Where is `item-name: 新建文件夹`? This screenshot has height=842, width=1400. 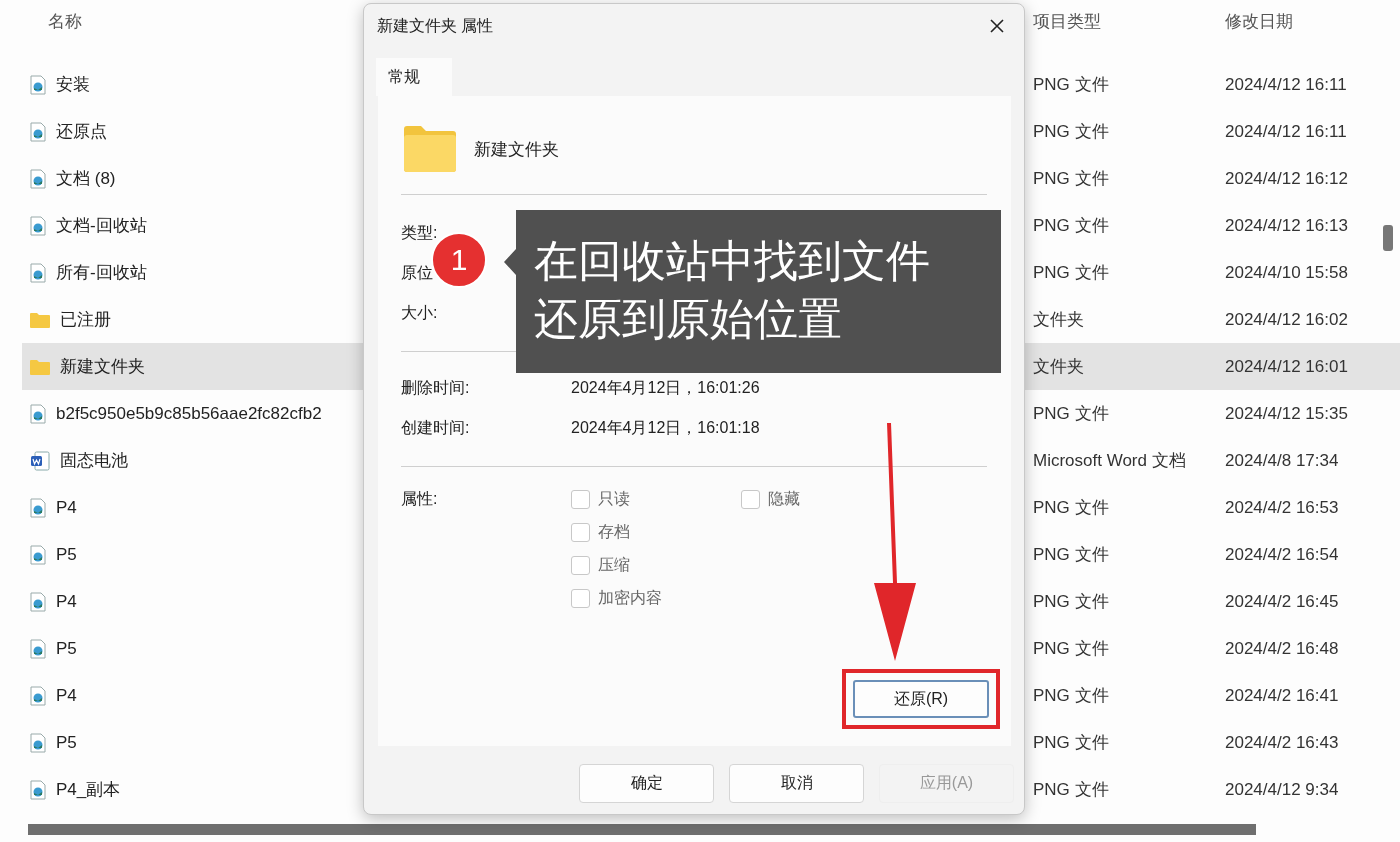
item-name: 新建文件夹 is located at coordinates (516, 149).